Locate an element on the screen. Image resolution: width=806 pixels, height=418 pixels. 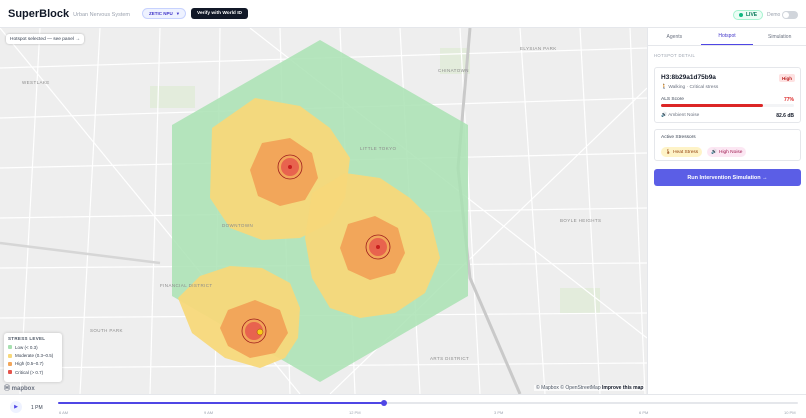
chevron-down-icon: ▾ is located at coordinates (178, 13).